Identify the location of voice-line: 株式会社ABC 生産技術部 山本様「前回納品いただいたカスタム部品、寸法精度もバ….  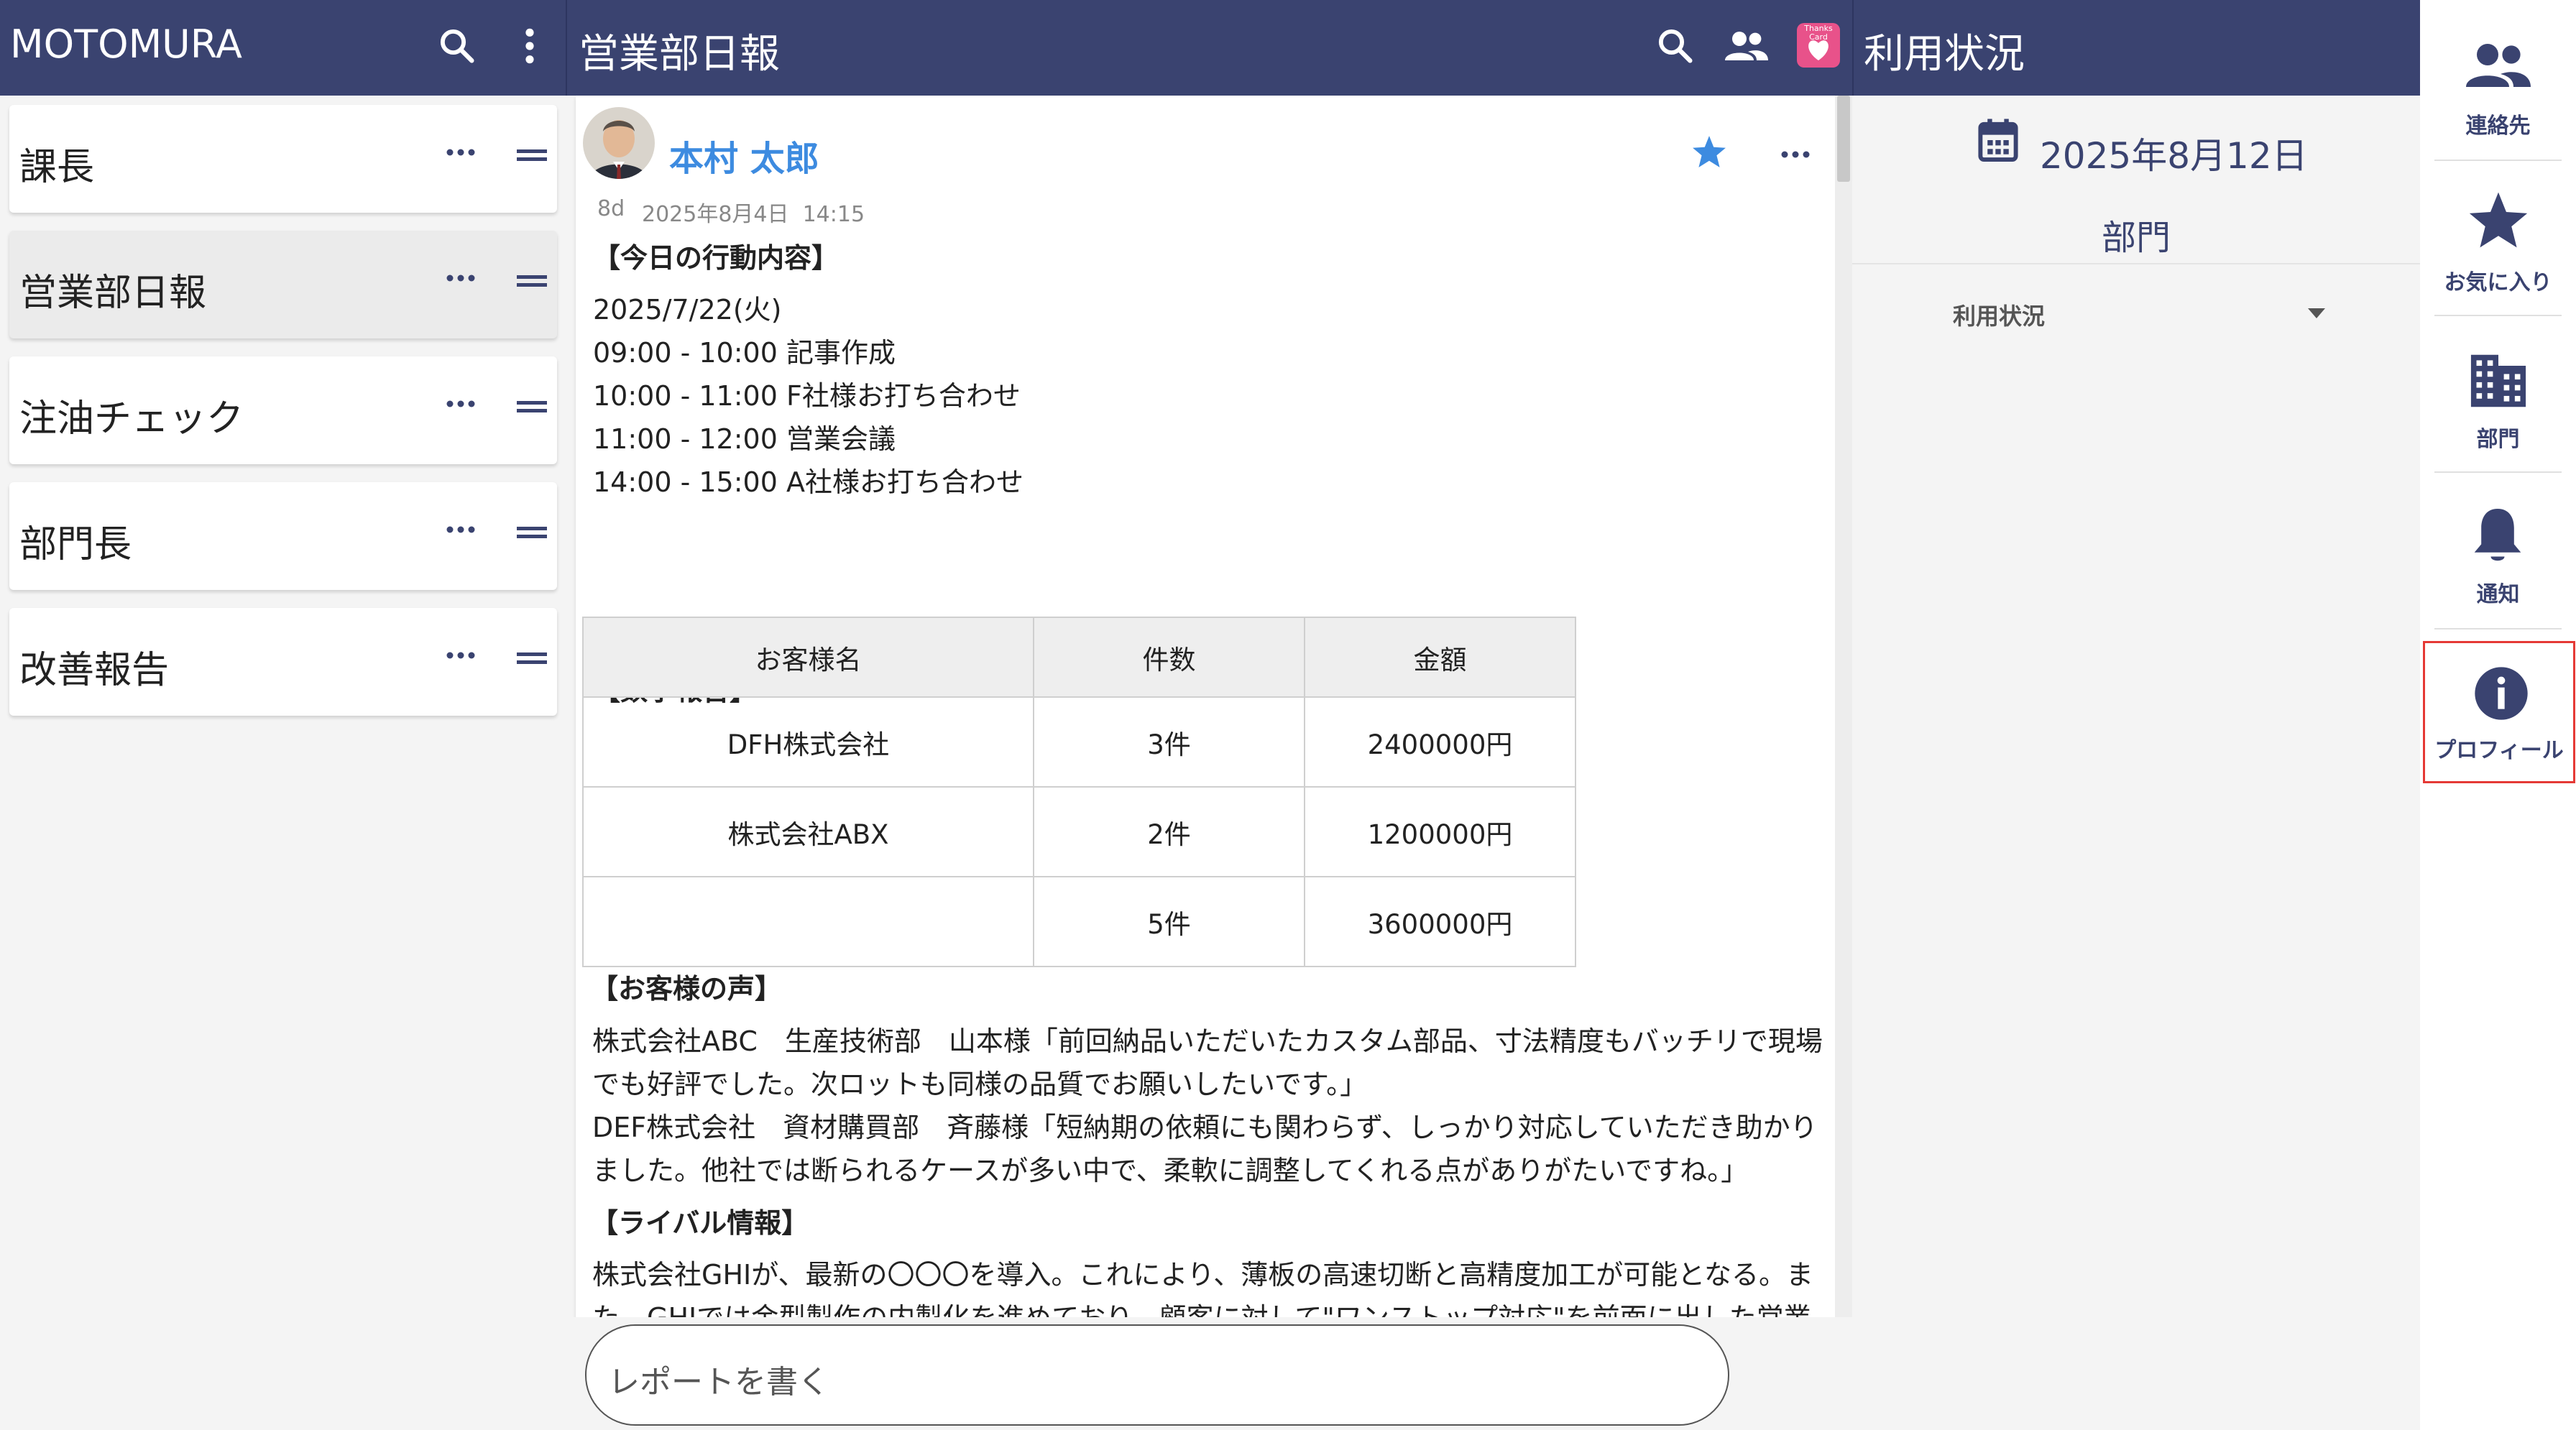
(1207, 1041).